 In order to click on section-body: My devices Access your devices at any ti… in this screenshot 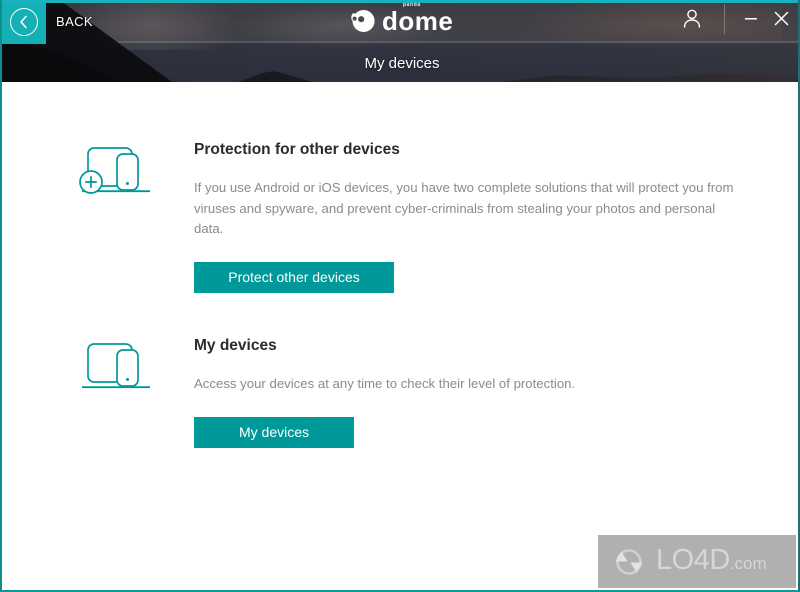, I will do `click(479, 392)`.